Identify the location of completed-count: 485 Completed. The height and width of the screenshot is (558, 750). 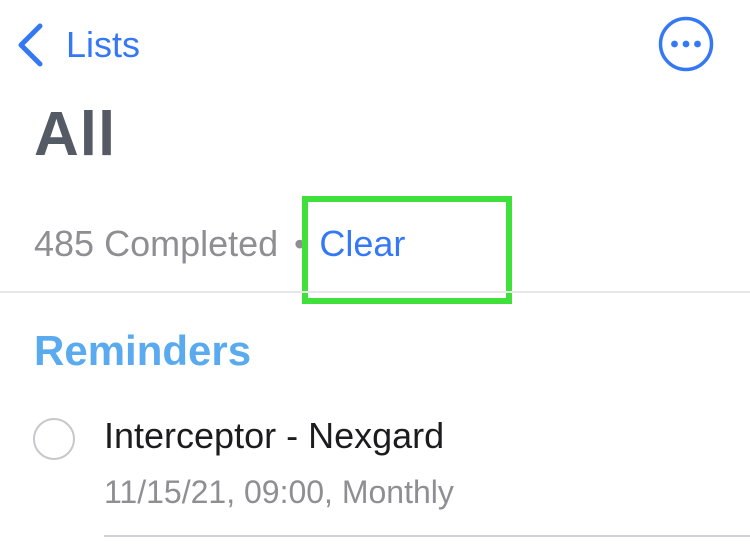
(156, 243).